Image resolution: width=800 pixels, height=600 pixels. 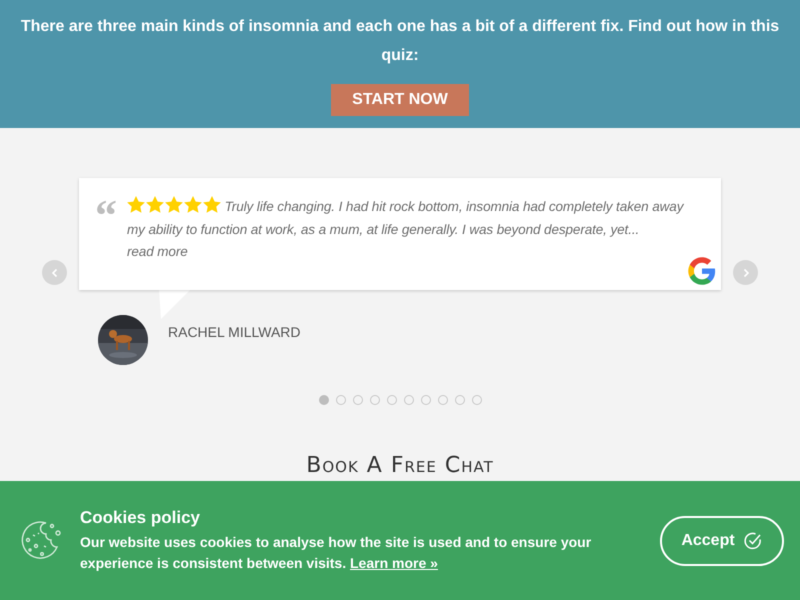 I want to click on previous-arrow-button, so click(x=54, y=272).